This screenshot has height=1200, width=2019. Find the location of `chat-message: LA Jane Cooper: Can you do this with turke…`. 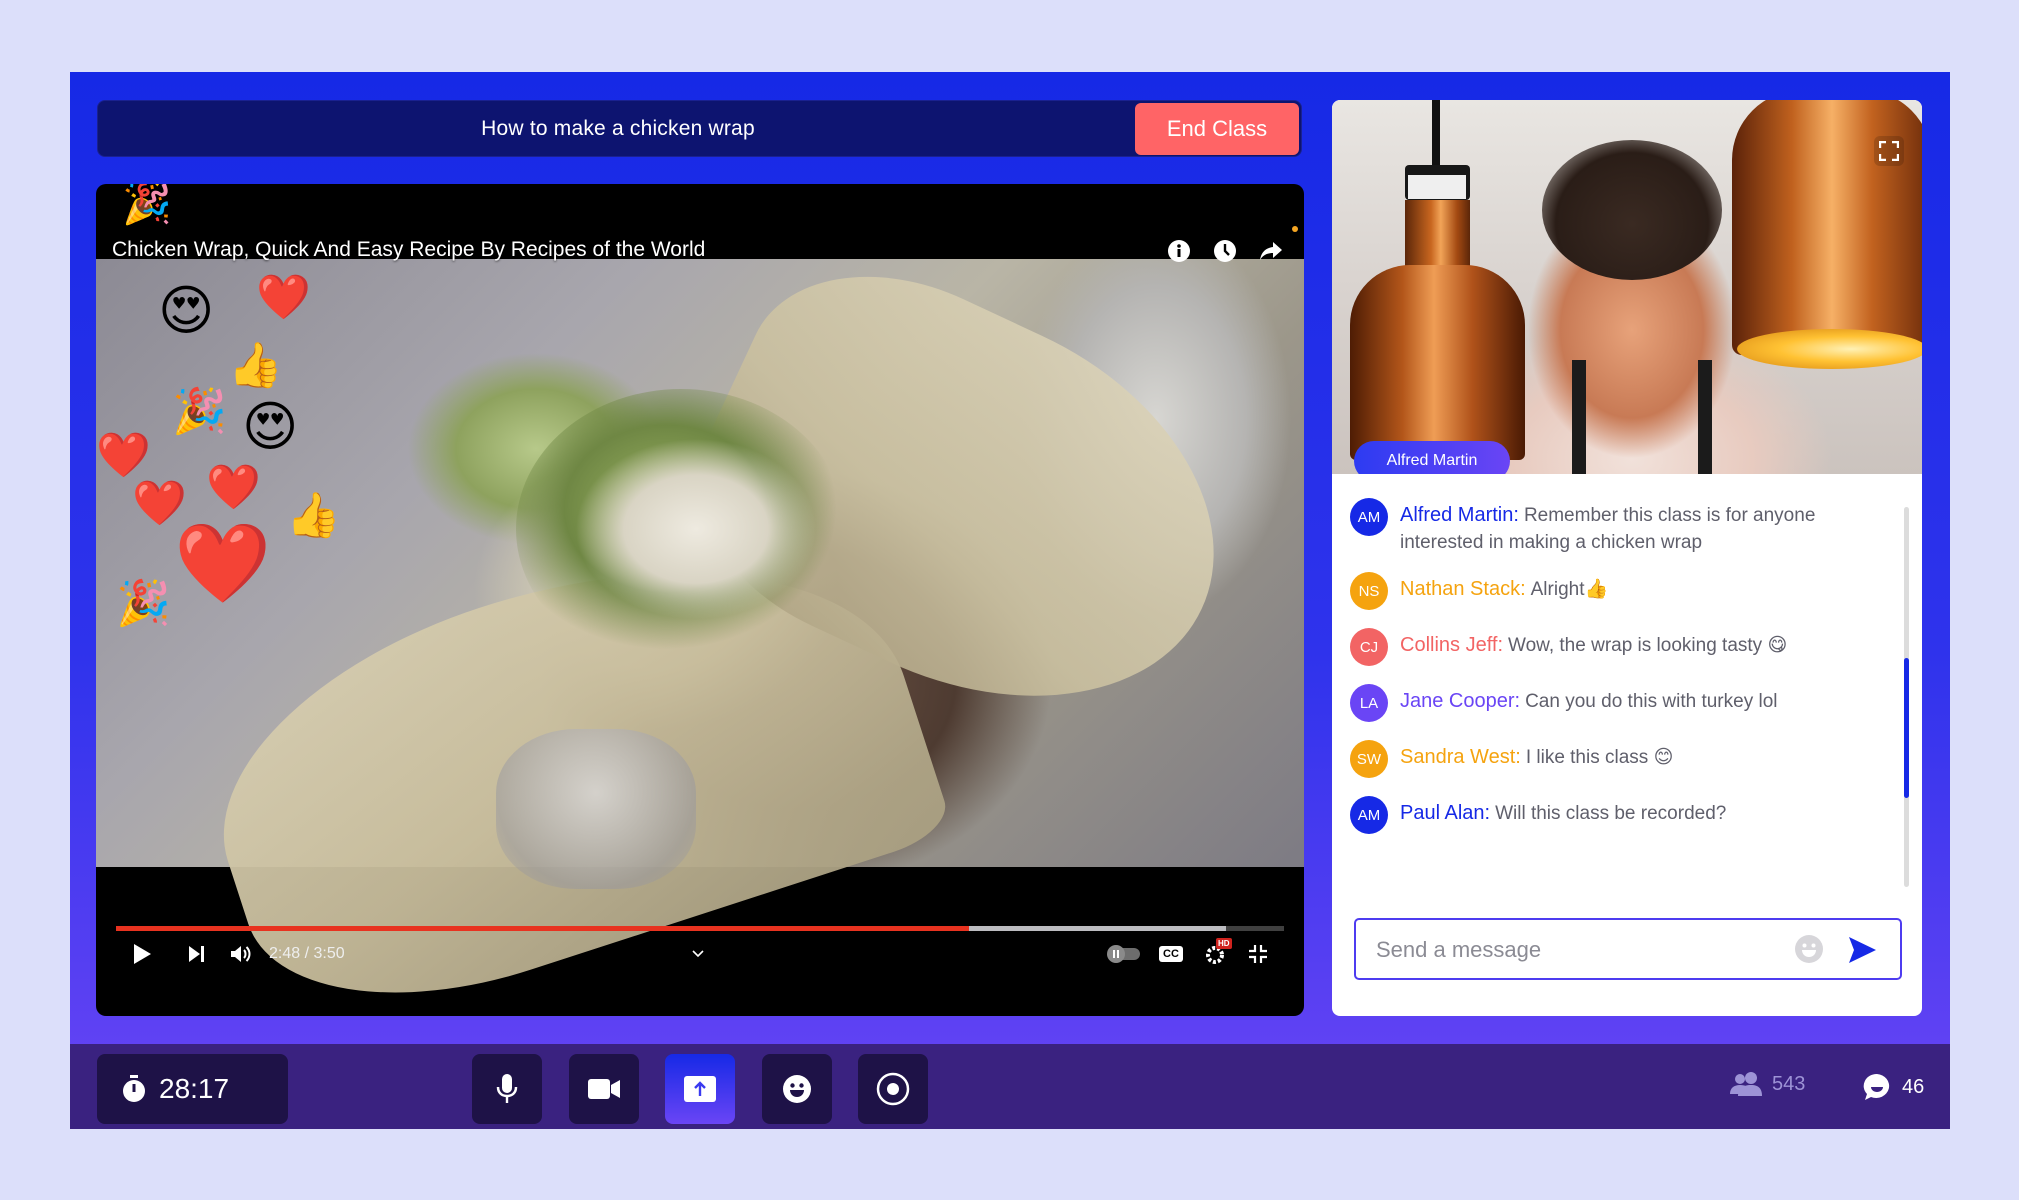

chat-message: LA Jane Cooper: Can you do this with turke… is located at coordinates (1610, 703).